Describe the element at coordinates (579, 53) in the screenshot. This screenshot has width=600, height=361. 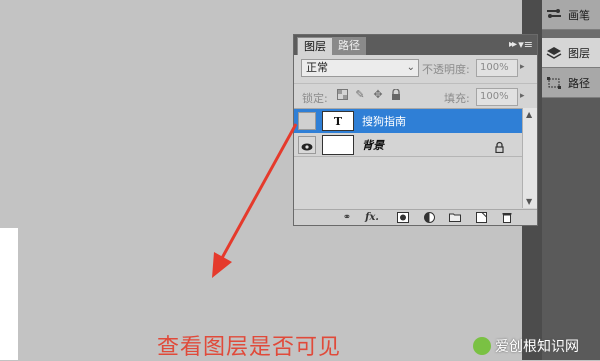
I see `dock-layers-label: 图层` at that location.